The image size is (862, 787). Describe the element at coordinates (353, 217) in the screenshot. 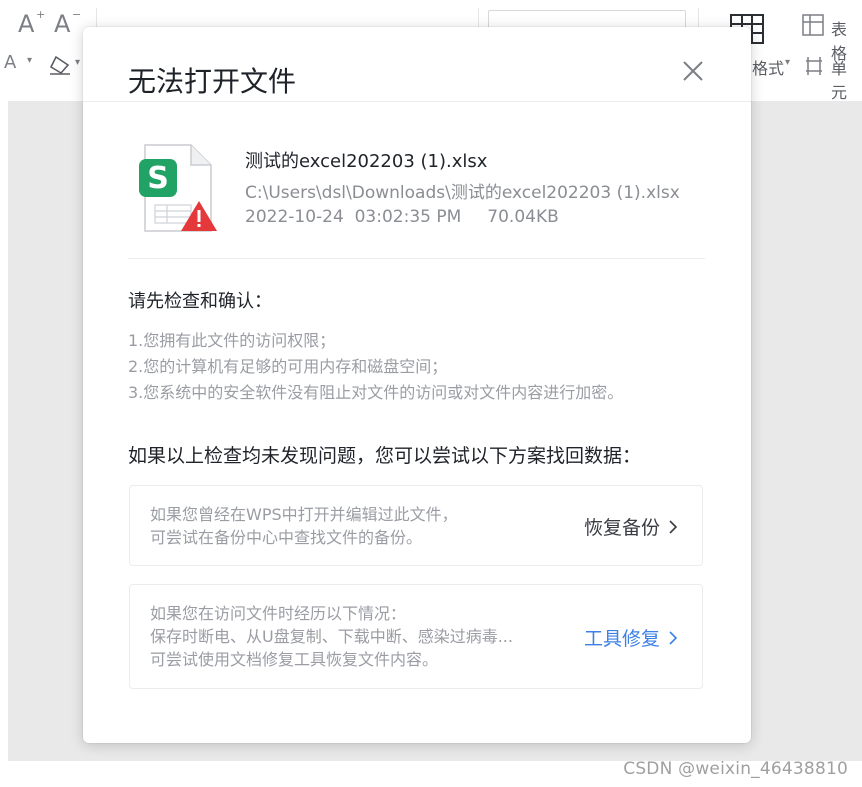

I see `file-datetime: 2022-10-24 03:02:35 PM` at that location.